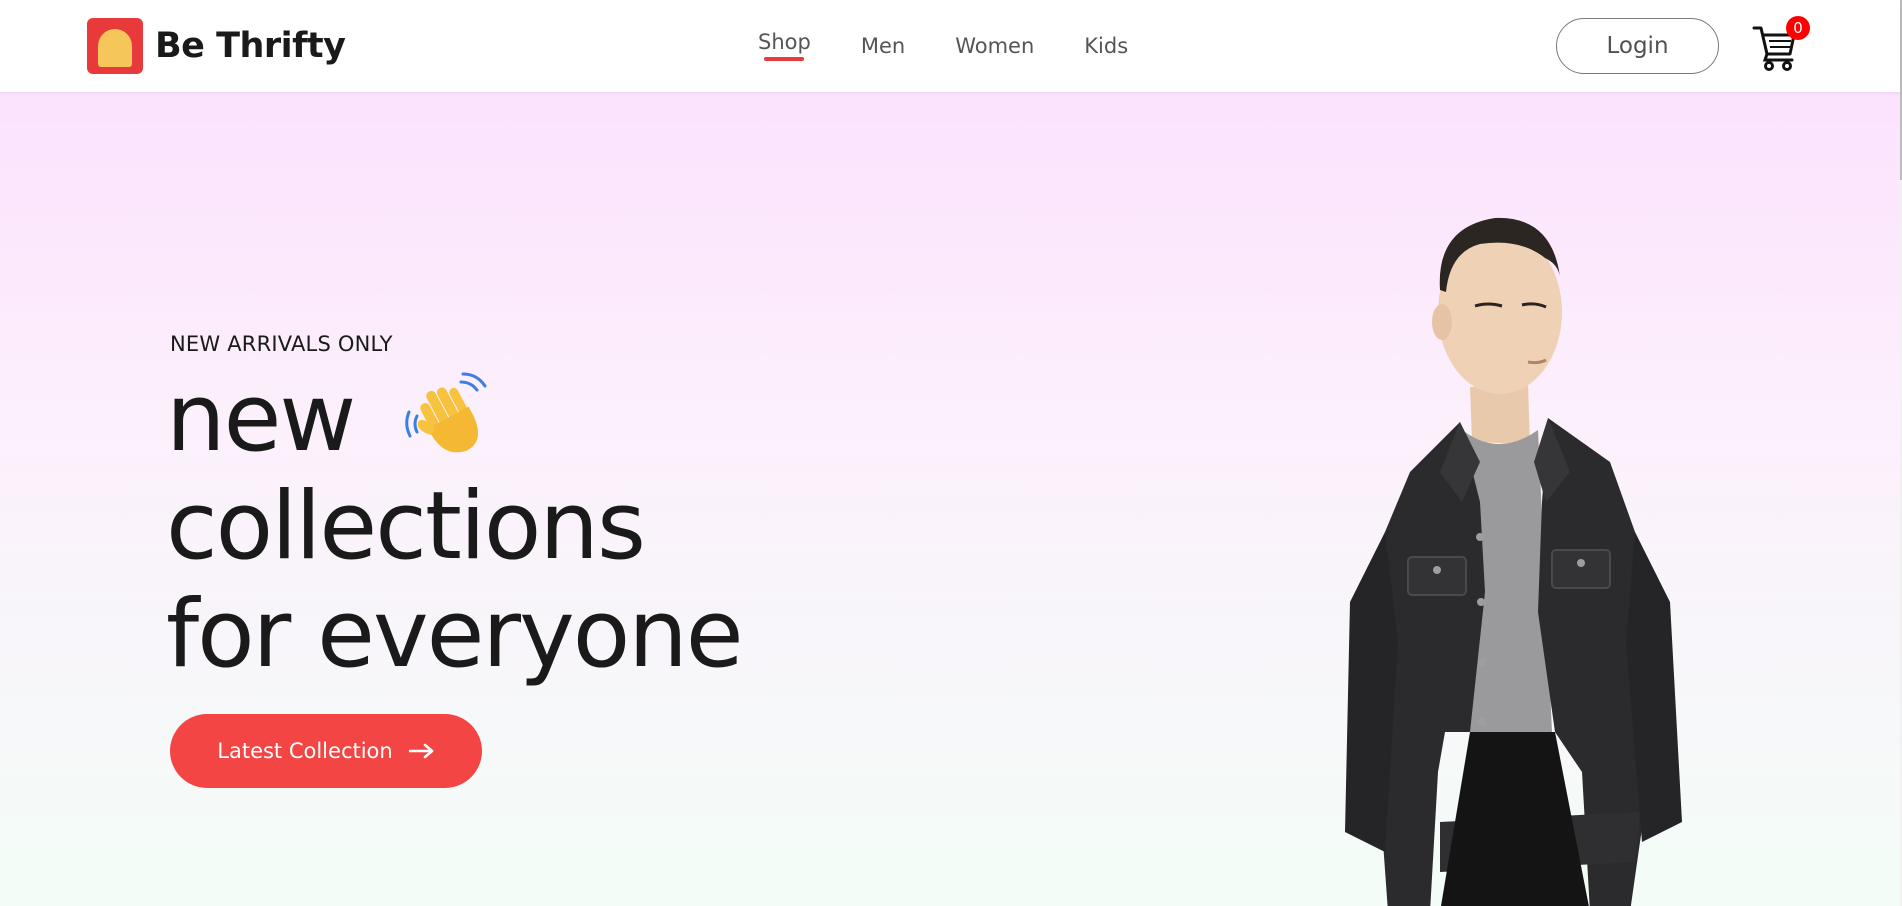  I want to click on nav-item-men: Men, so click(883, 46).